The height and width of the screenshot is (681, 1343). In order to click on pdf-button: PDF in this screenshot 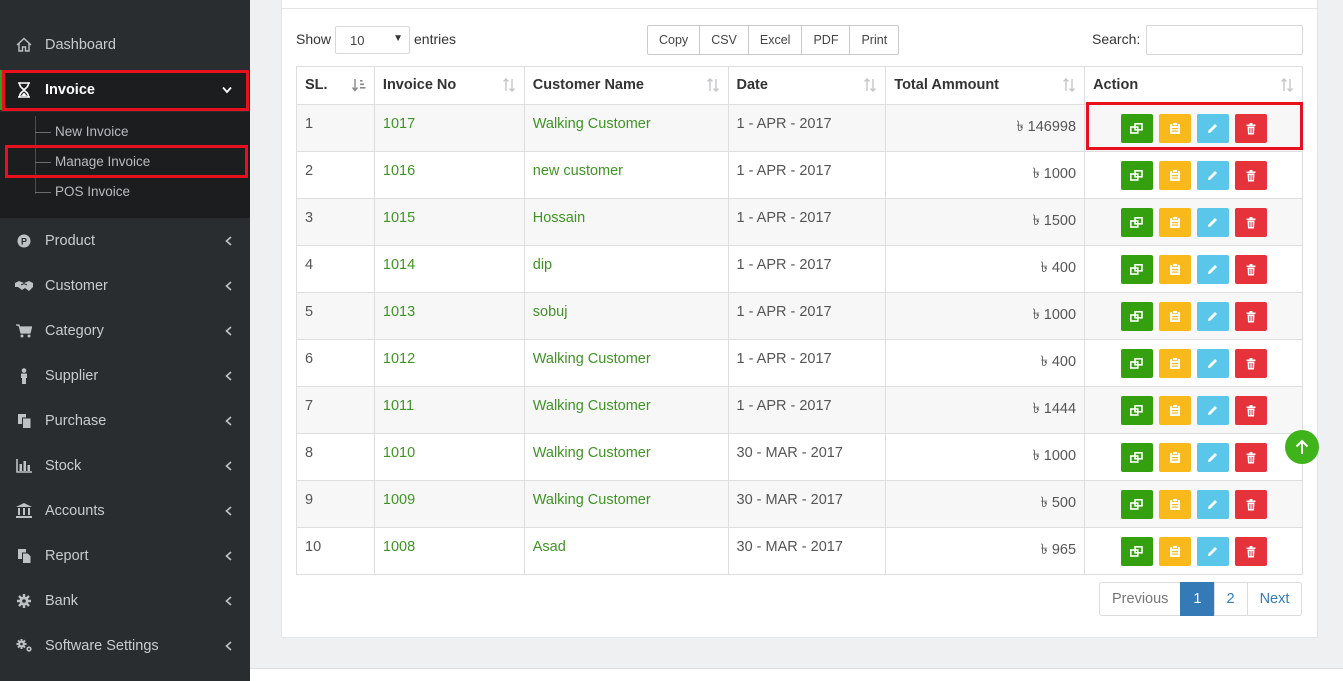, I will do `click(826, 40)`.